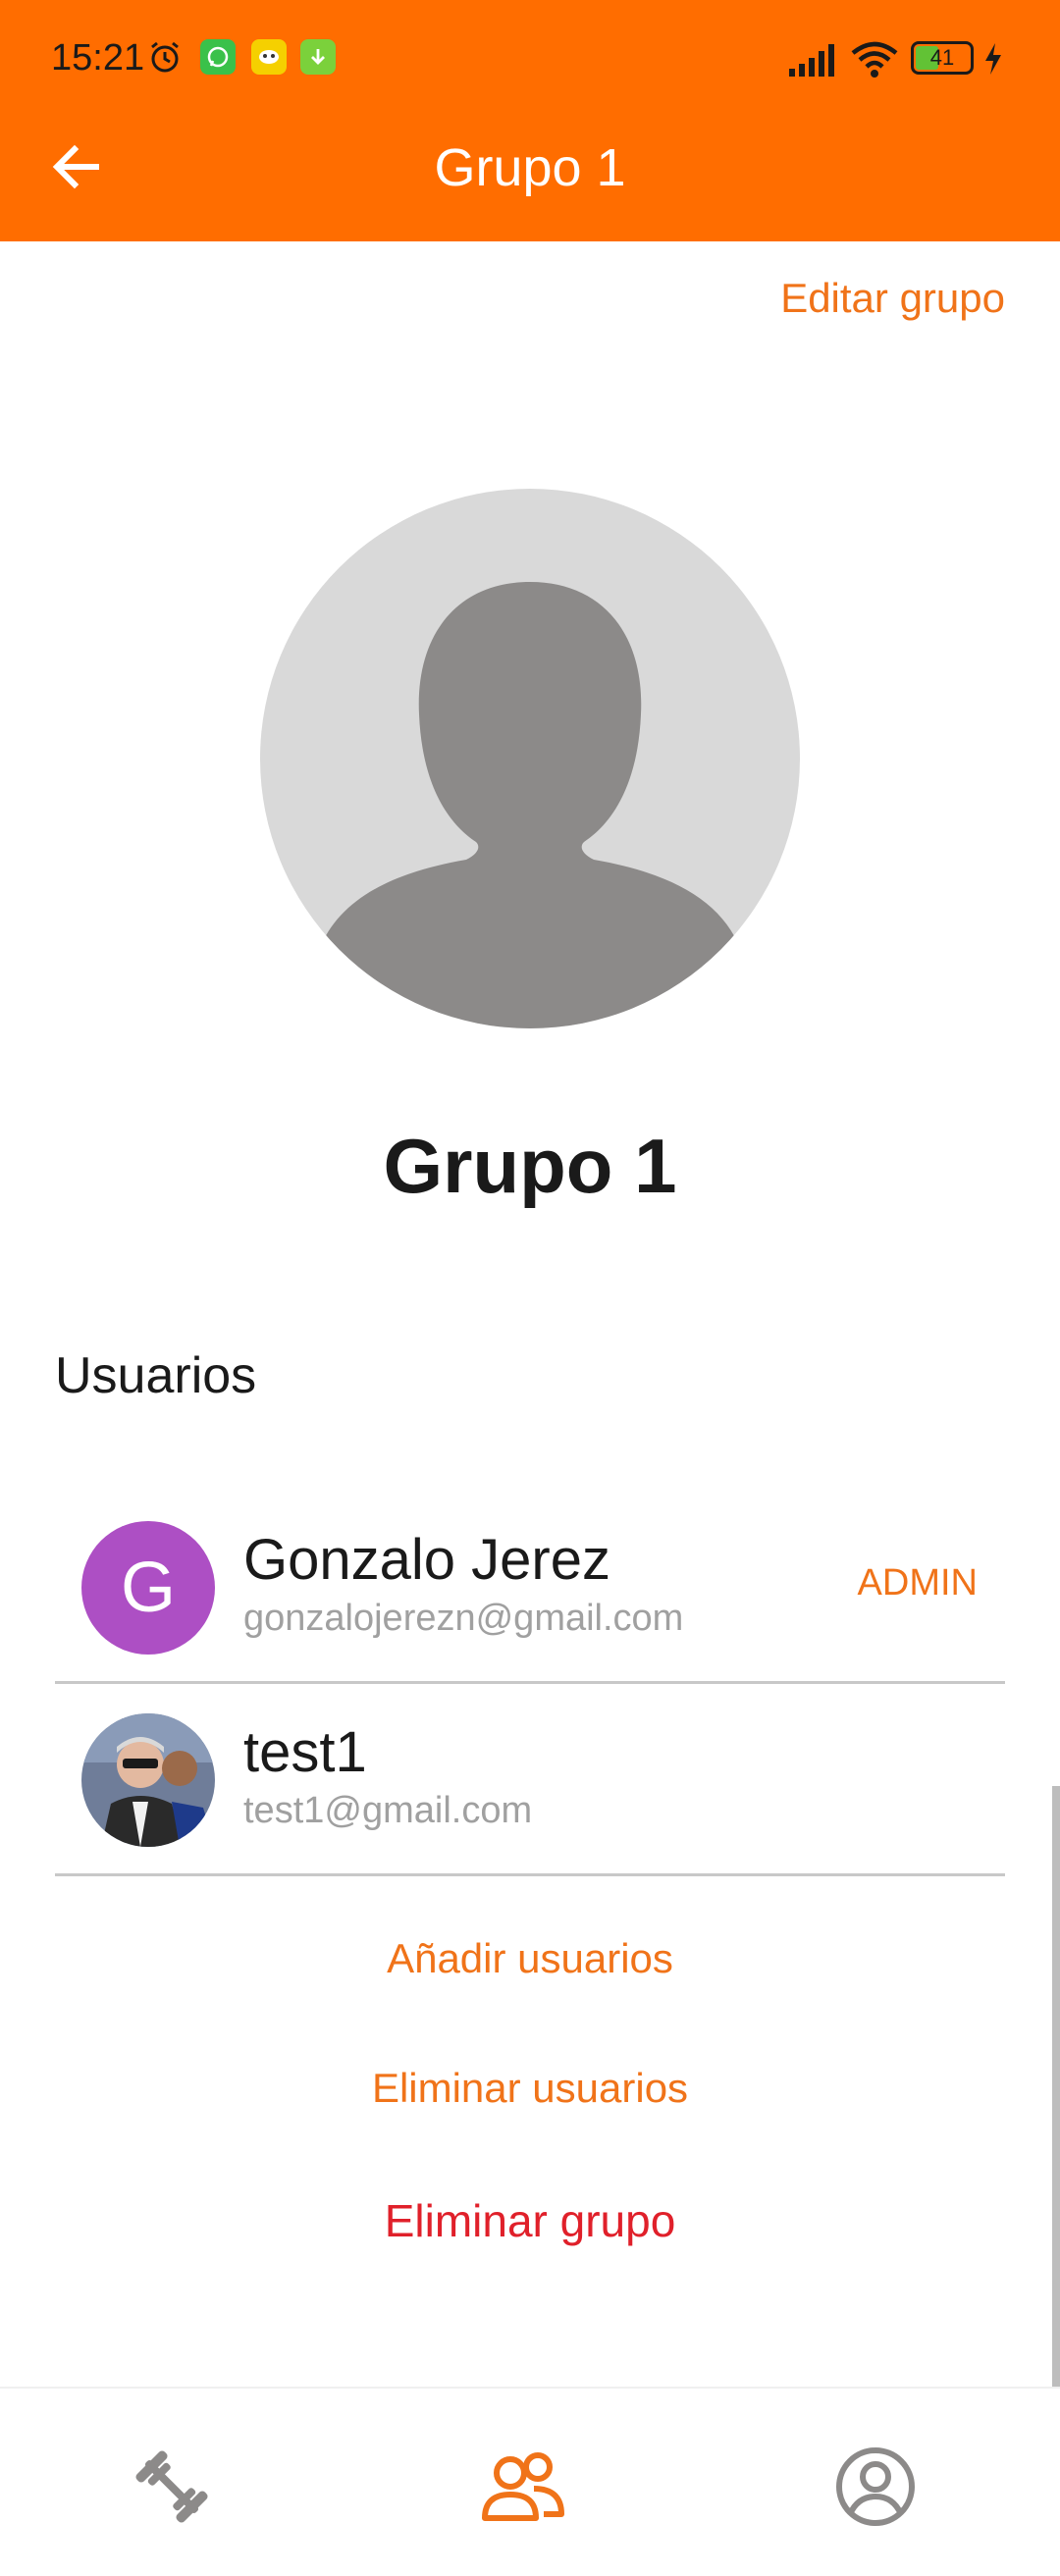 Image resolution: width=1060 pixels, height=2576 pixels. I want to click on remove-users-button: Eliminar usuarios, so click(530, 2088).